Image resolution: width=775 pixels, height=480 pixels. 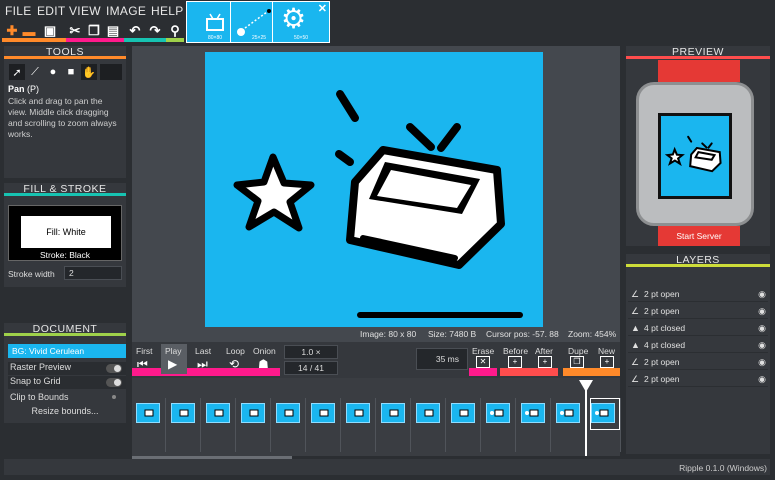 What do you see at coordinates (172, 364) in the screenshot?
I see `play-icon: ▶` at bounding box center [172, 364].